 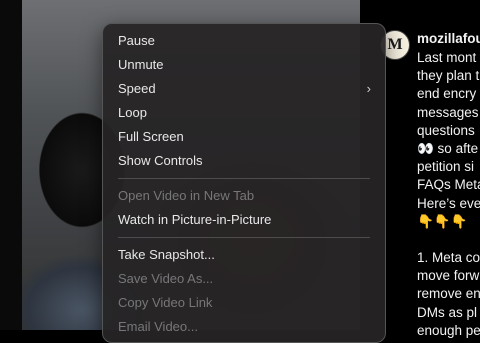 What do you see at coordinates (186, 195) in the screenshot?
I see `menu-item-label: Open Video in New Tab` at bounding box center [186, 195].